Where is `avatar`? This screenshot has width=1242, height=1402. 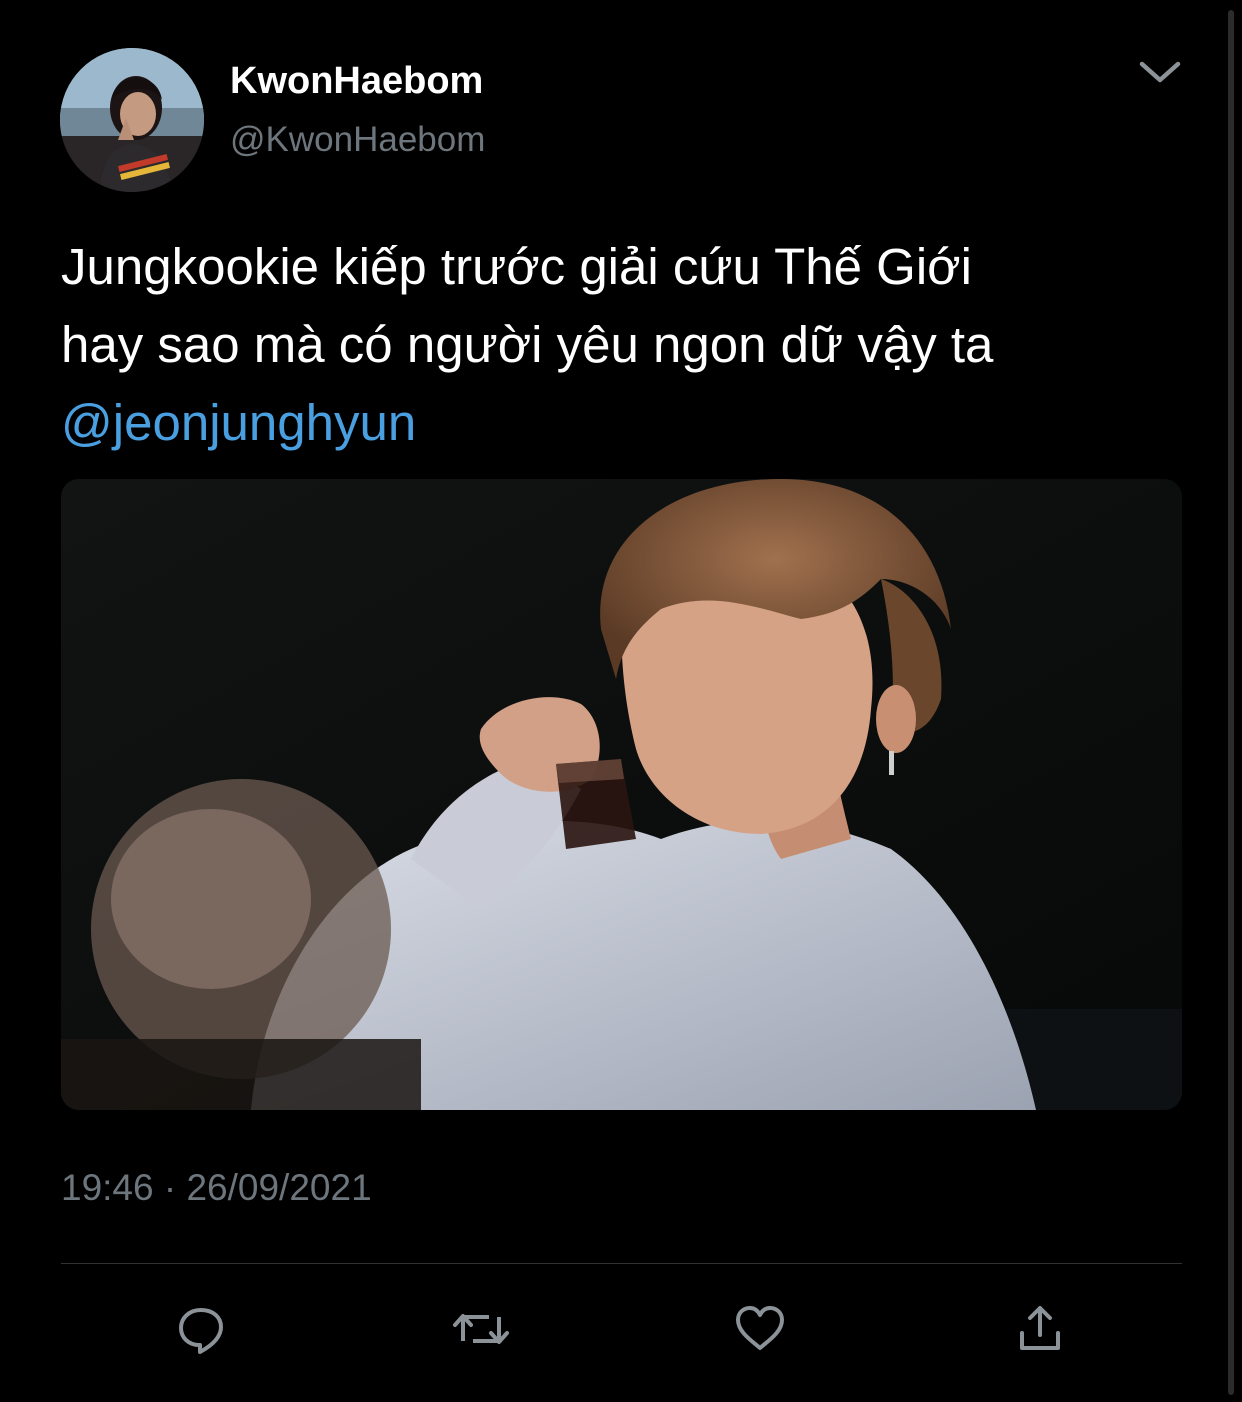 avatar is located at coordinates (132, 120).